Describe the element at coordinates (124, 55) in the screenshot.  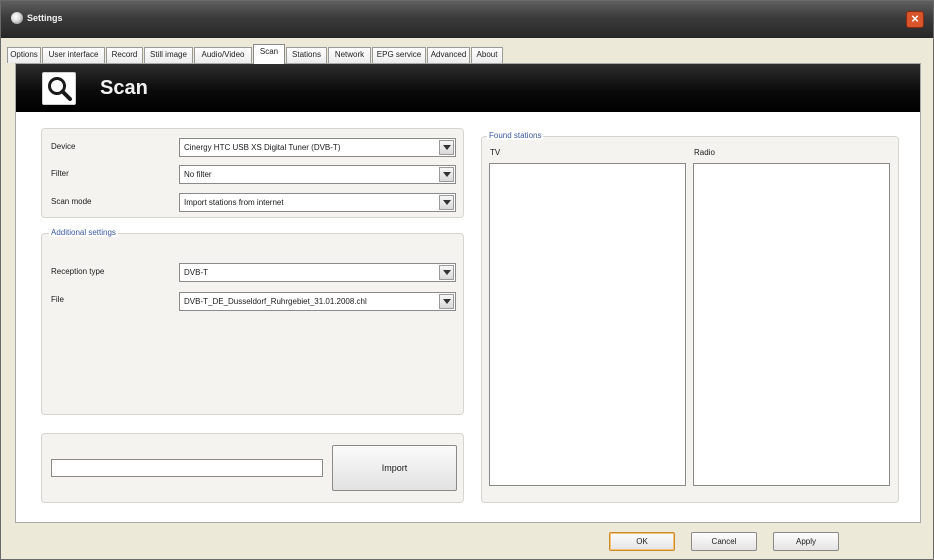
I see `tab-record: Record` at that location.